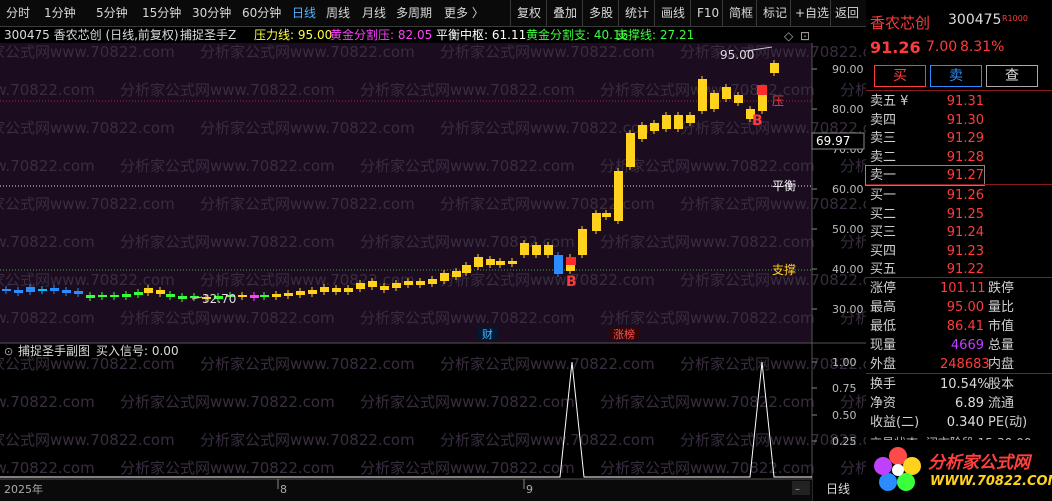  I want to click on scroll-arrows-icon: –, so click(797, 489).